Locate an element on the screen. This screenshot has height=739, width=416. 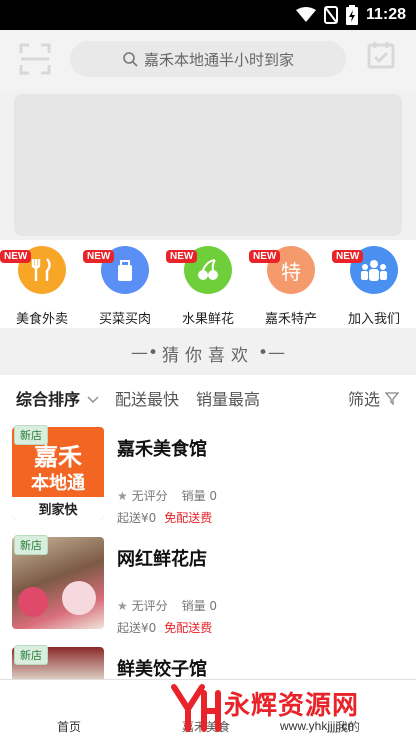
store-name: 网红鲜花店 is located at coordinates (162, 559).